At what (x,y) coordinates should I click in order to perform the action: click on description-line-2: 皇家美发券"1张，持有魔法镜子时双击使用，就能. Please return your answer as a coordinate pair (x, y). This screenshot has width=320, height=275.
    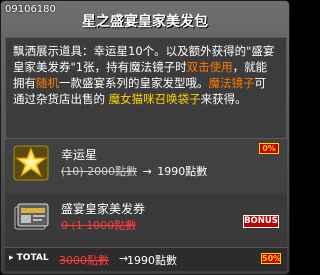
    Looking at the image, I should click on (146, 67).